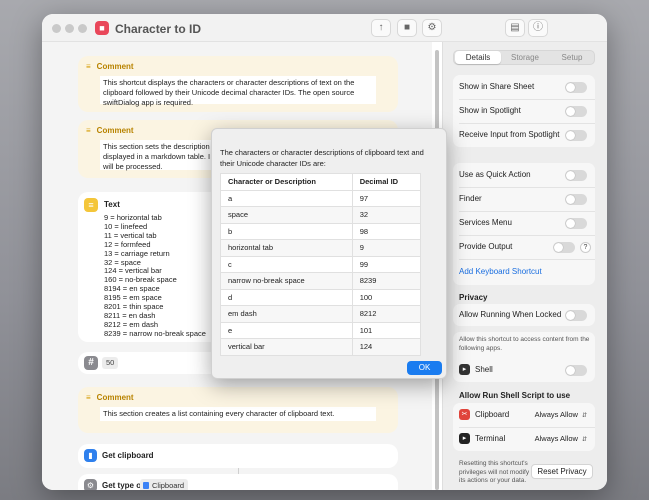 This screenshot has width=649, height=500. What do you see at coordinates (386, 248) in the screenshot?
I see `decimal-id-cell: 9` at bounding box center [386, 248].